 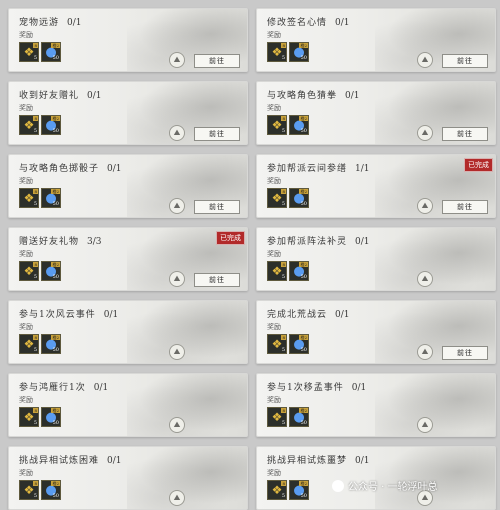 What do you see at coordinates (393, 487) in the screenshot?
I see `watermark-text: 公众号 · 一轮浮叶总` at bounding box center [393, 487].